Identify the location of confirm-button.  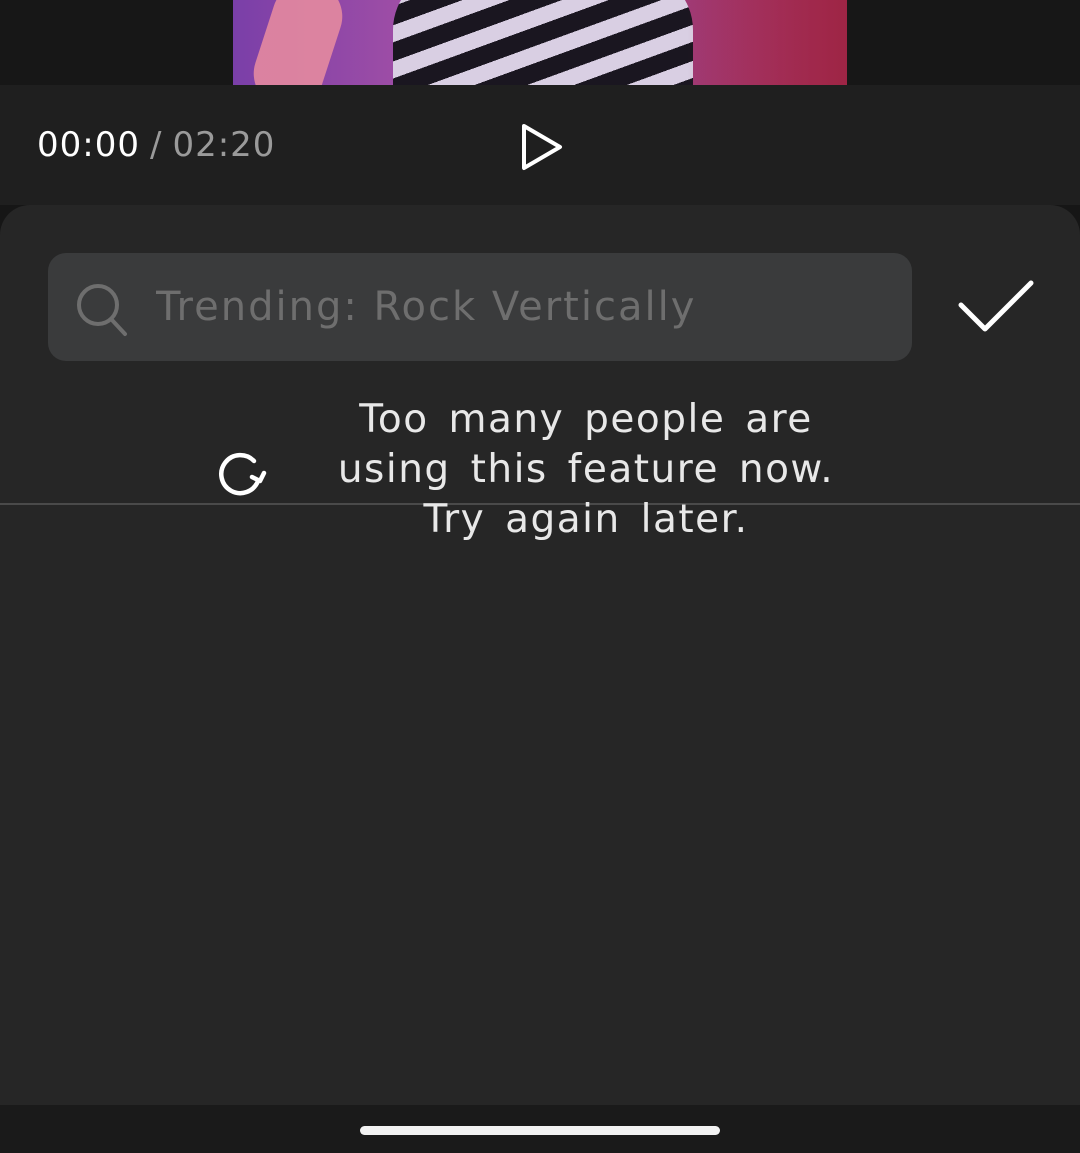
(996, 307).